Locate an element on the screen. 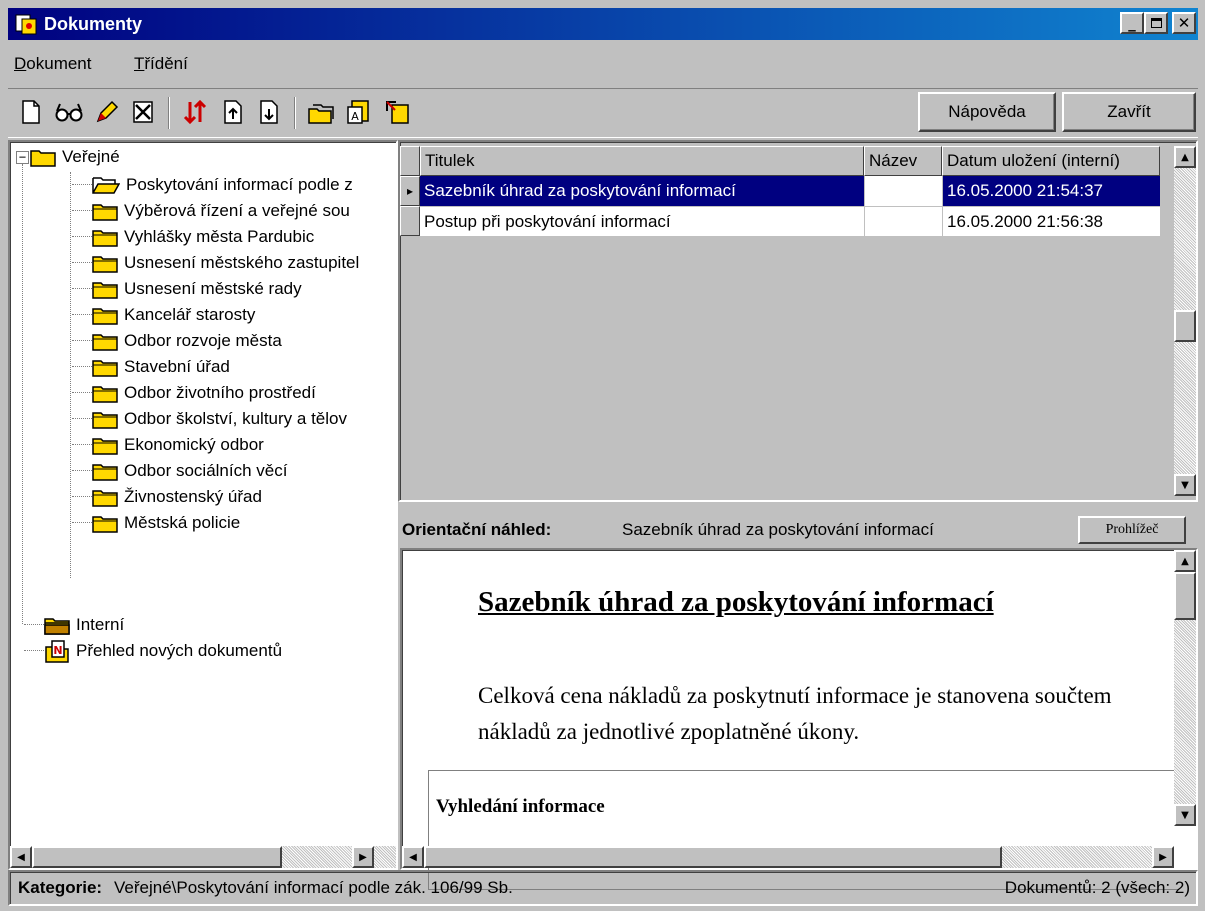 The width and height of the screenshot is (1205, 911). tree-node-label: Ekonomický odbor is located at coordinates (194, 444).